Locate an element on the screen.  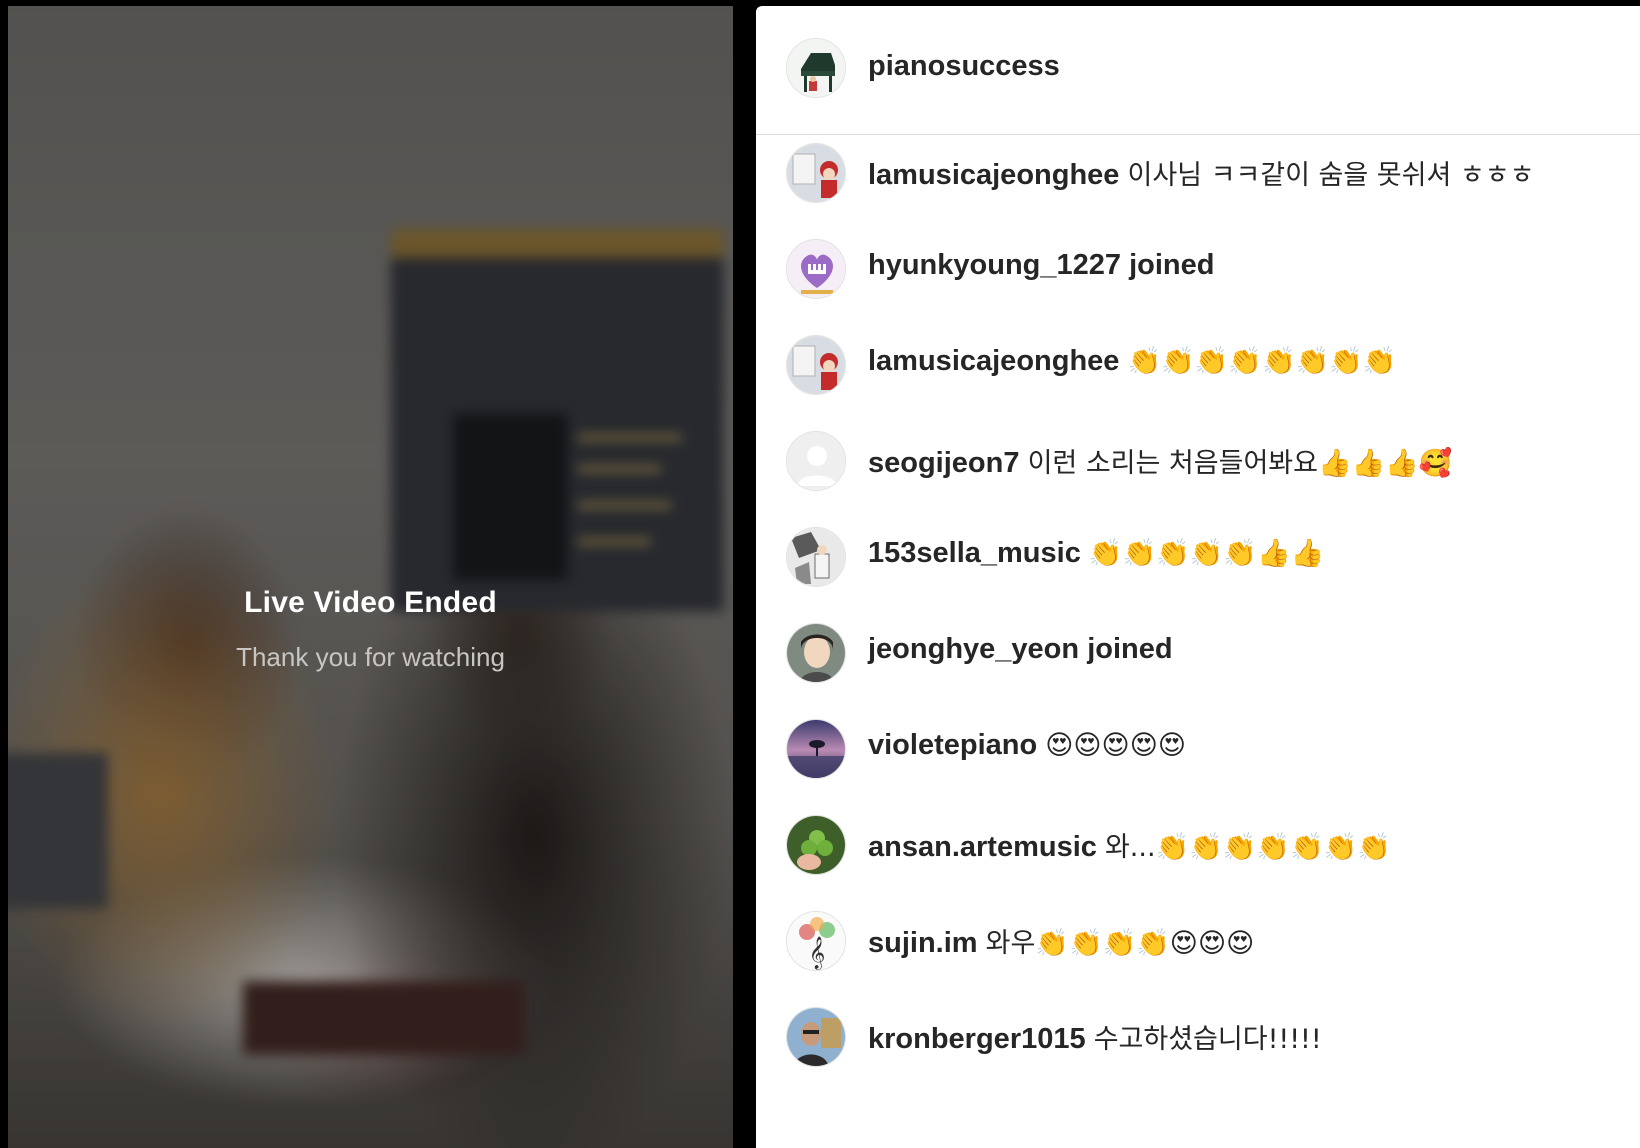
comment-text: 153sella_music 👏👏👏👏👏👍👍 is located at coordinates (1096, 553).